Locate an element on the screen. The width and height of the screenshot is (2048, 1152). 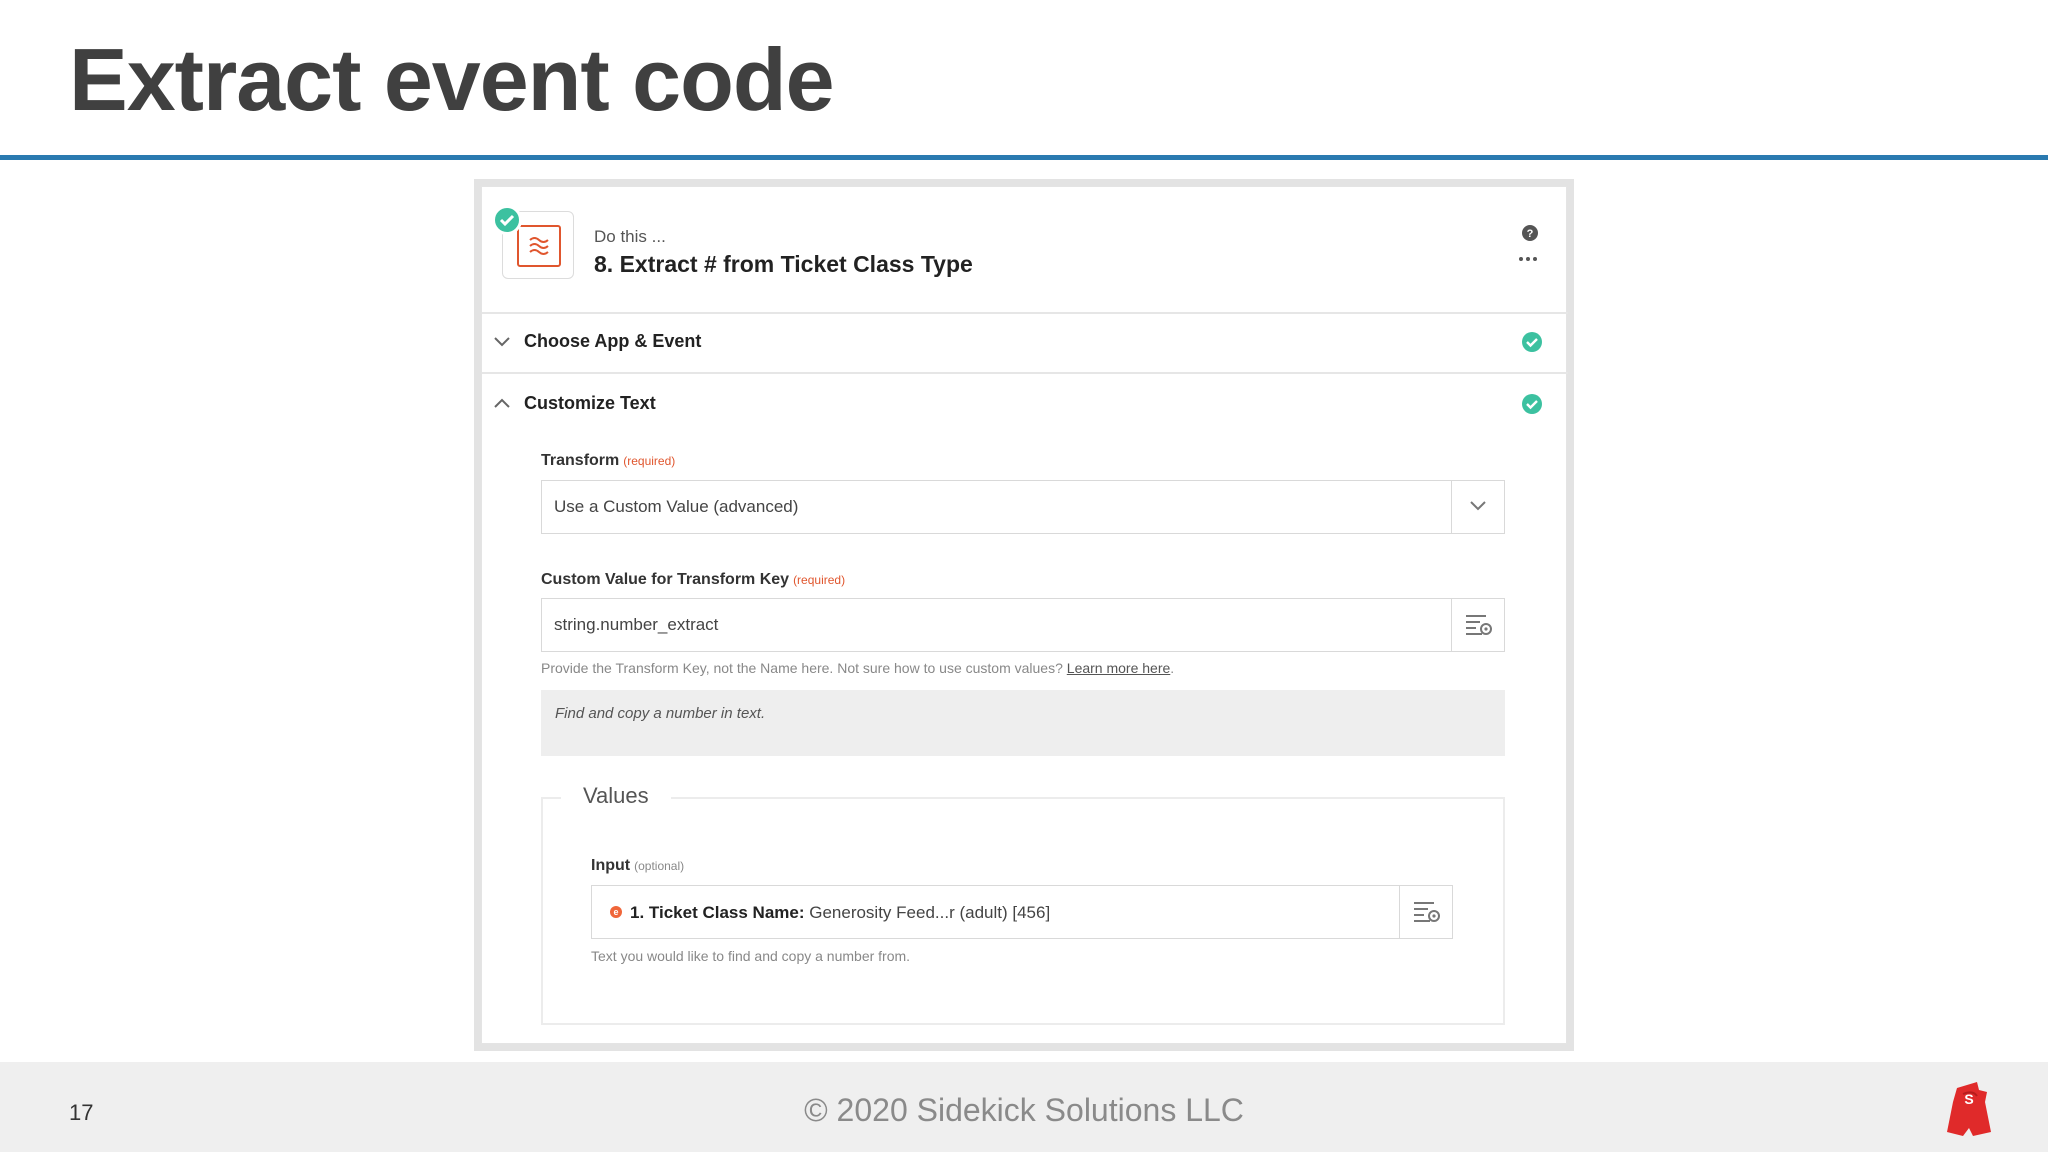
custom-value-text: string.number_extract is located at coordinates (636, 624).